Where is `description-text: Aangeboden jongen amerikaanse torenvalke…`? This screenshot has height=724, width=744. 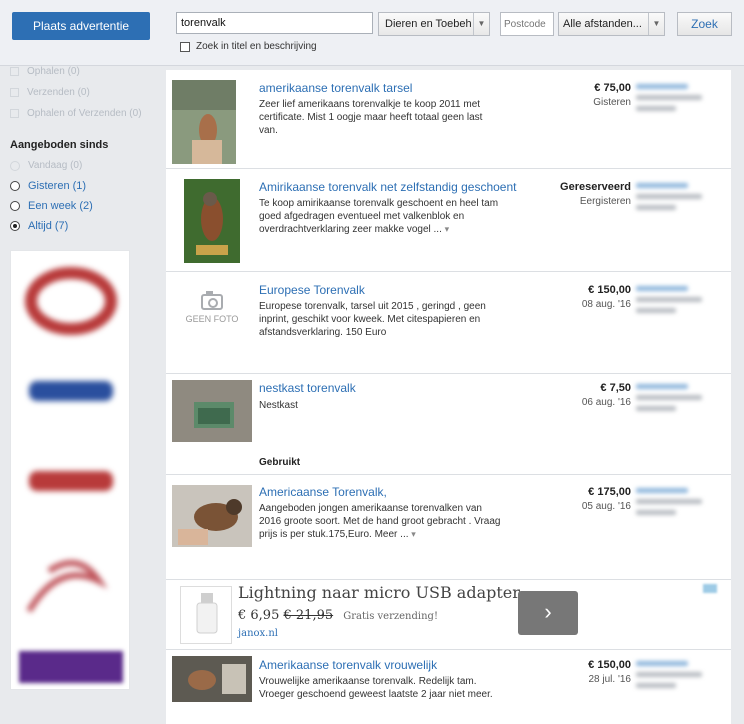
description-text: Aangeboden jongen amerikaanse torenvalke… is located at coordinates (380, 521).